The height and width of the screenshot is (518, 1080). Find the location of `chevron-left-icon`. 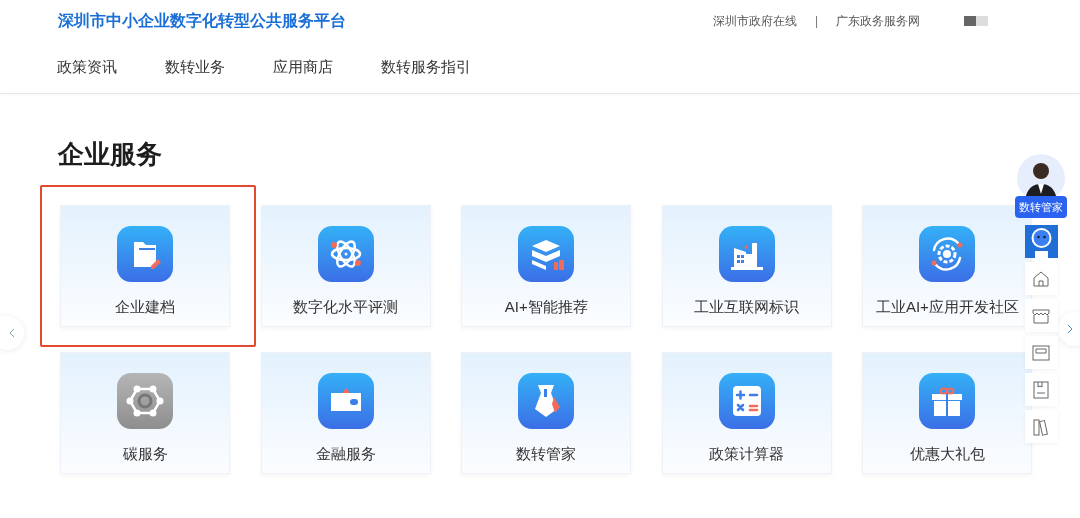

chevron-left-icon is located at coordinates (12, 333).